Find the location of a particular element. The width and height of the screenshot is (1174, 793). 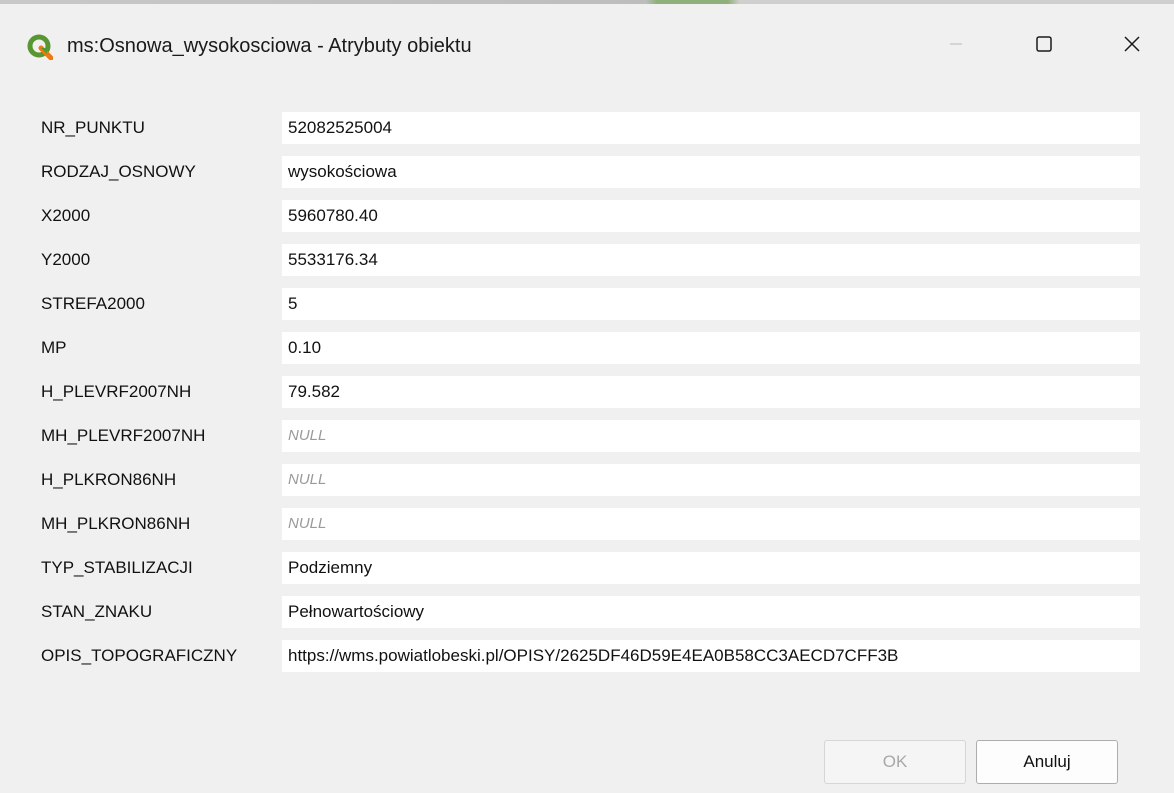

close-icon is located at coordinates (1132, 46).